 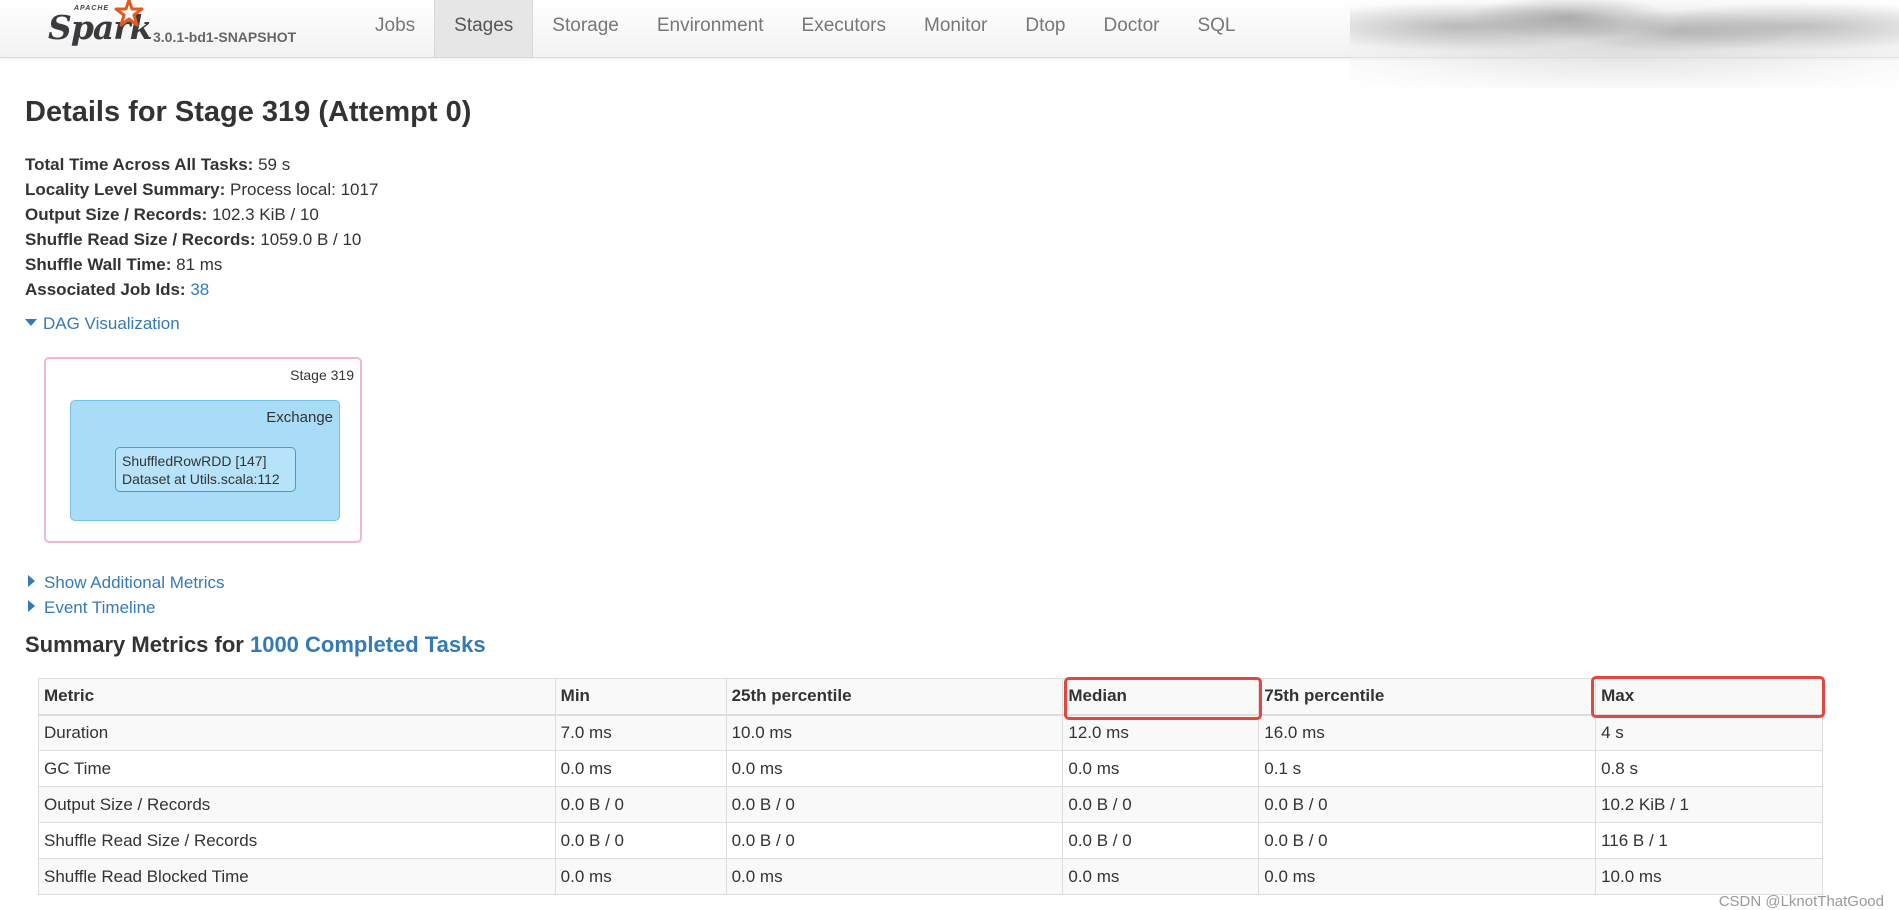 I want to click on summary-value: Process local: 1017, so click(x=304, y=189).